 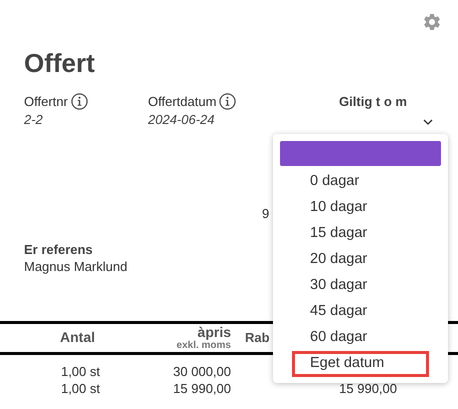 I want to click on field-label: Offertnr, so click(x=46, y=102).